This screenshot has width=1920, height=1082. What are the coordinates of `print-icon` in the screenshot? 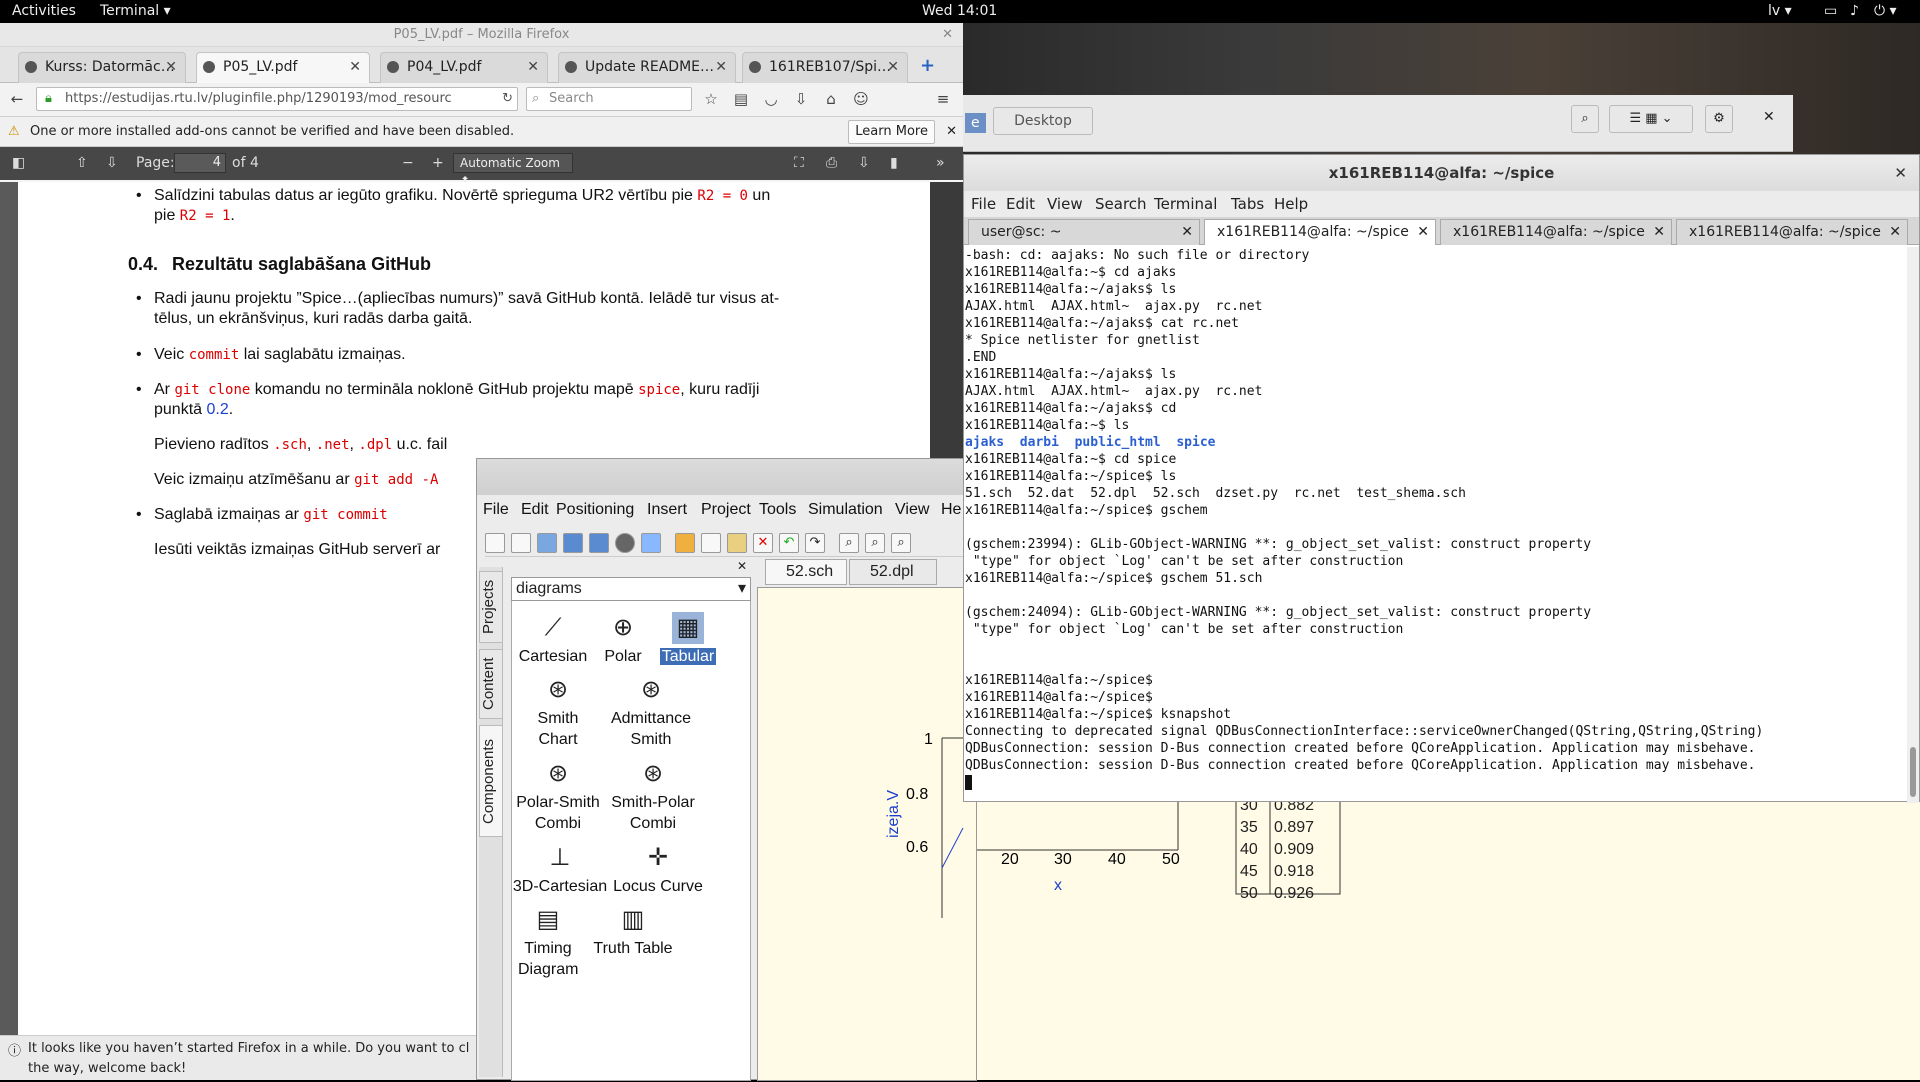 It's located at (651, 543).